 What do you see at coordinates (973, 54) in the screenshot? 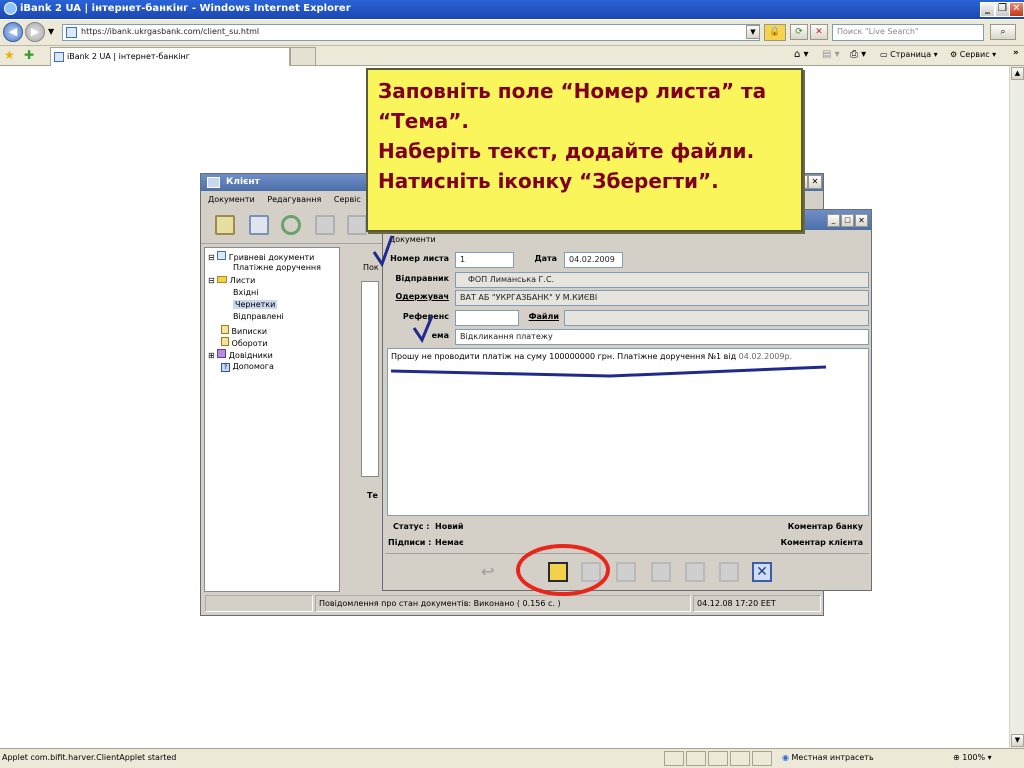
I see `service-menu: ⚙ Сервис ▾` at bounding box center [973, 54].